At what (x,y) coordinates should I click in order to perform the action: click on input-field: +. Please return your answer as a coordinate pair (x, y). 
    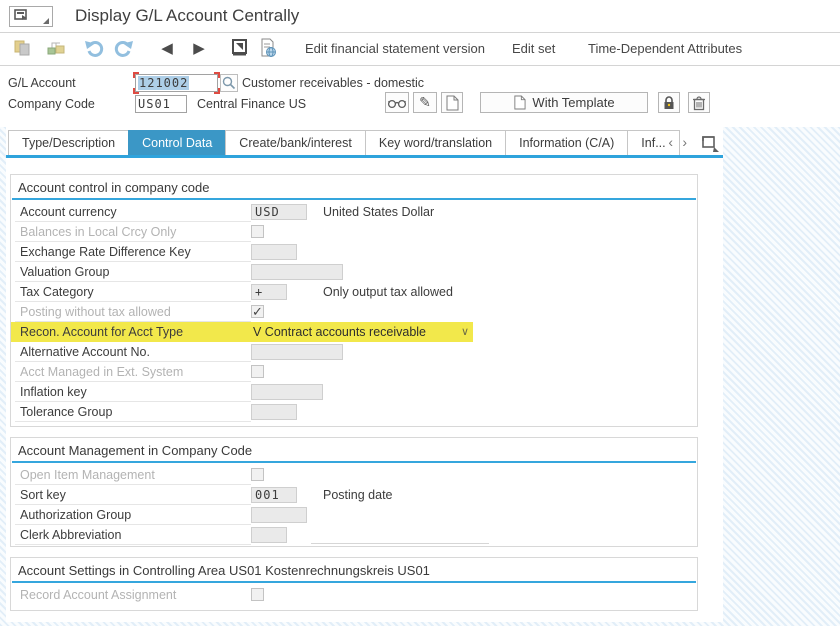
    Looking at the image, I should click on (269, 292).